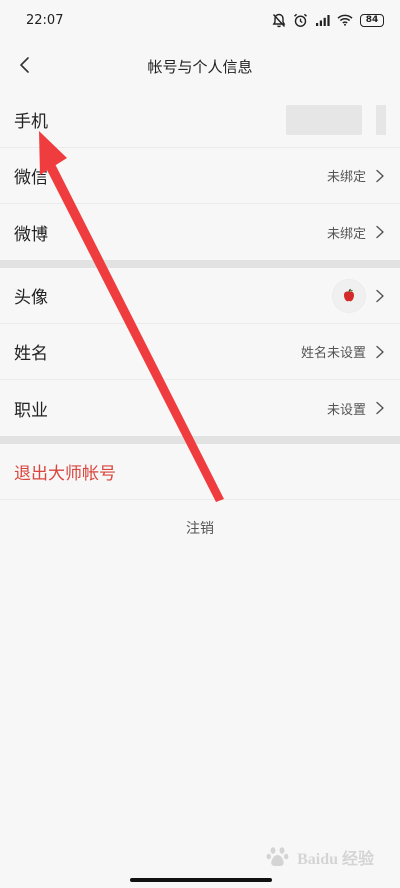  I want to click on phone-number-blur-edge, so click(381, 119).